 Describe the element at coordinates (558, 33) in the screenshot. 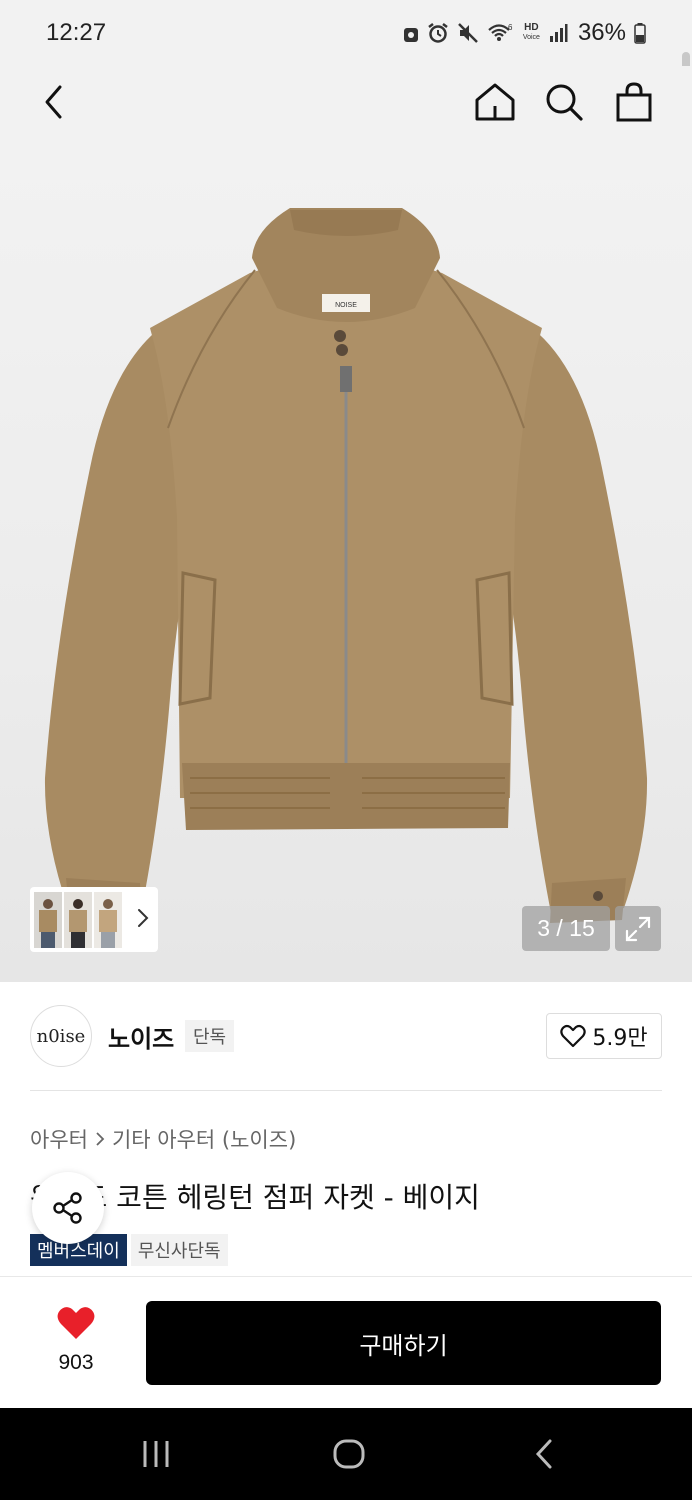

I see `signal-icon` at that location.